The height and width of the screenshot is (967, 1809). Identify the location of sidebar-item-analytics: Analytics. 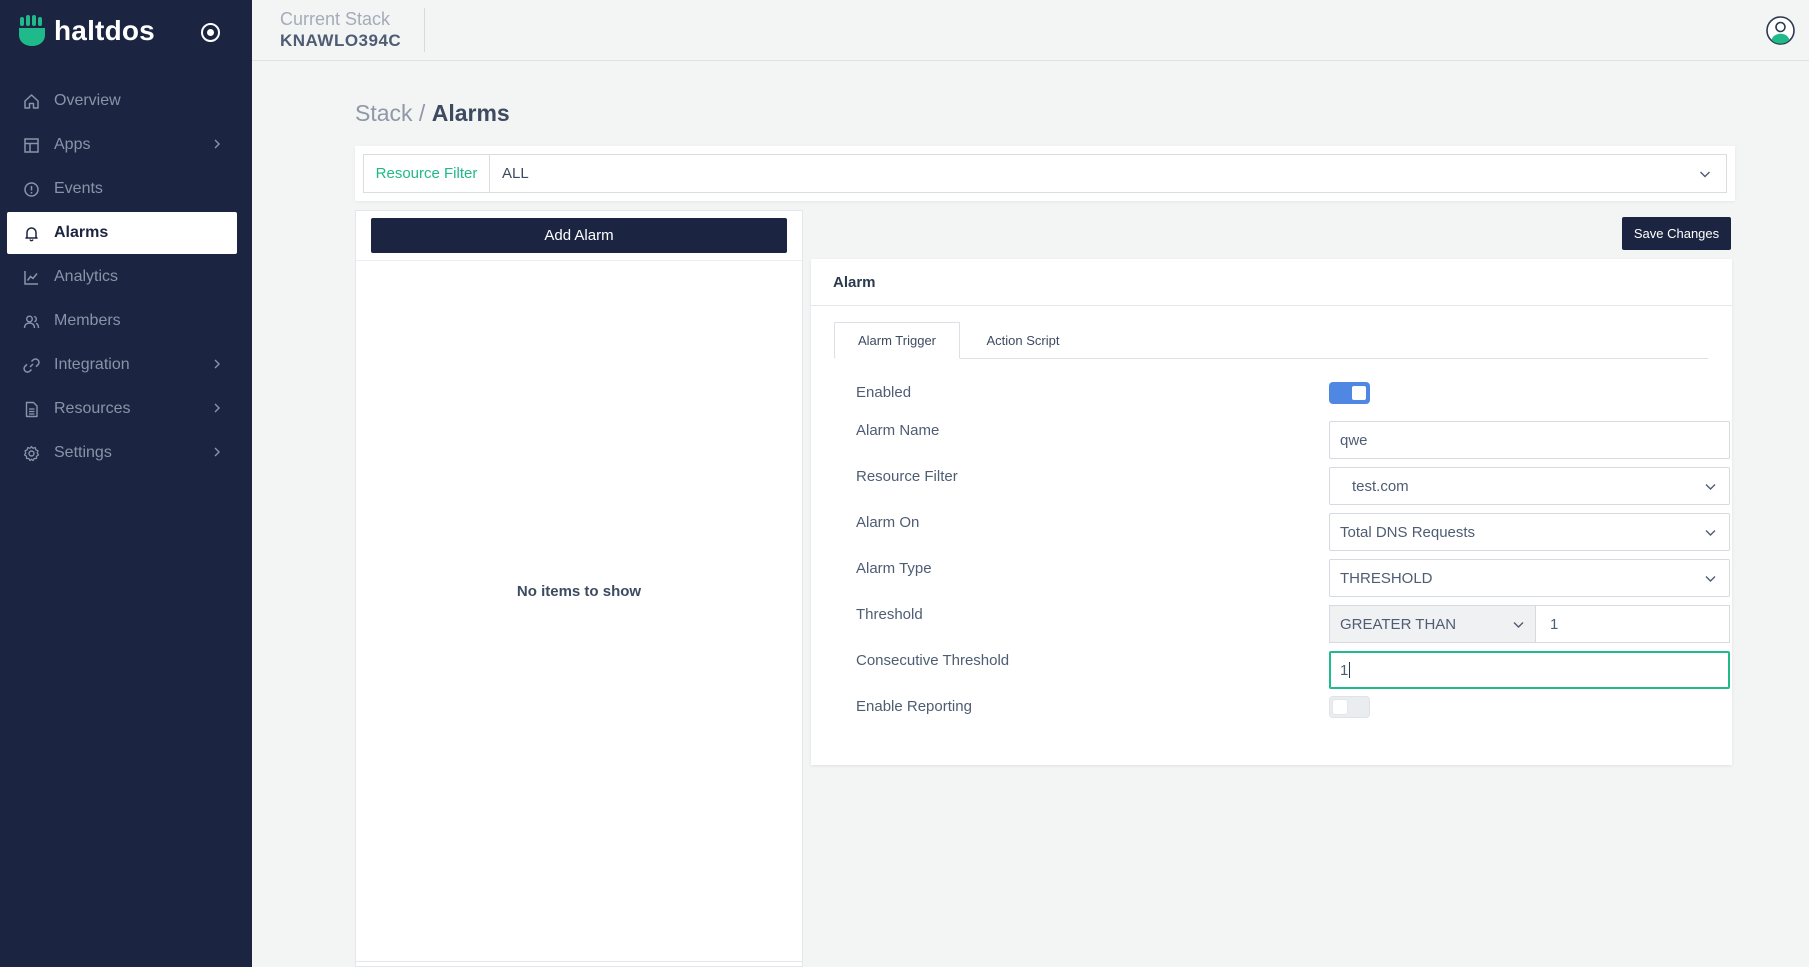
(122, 277).